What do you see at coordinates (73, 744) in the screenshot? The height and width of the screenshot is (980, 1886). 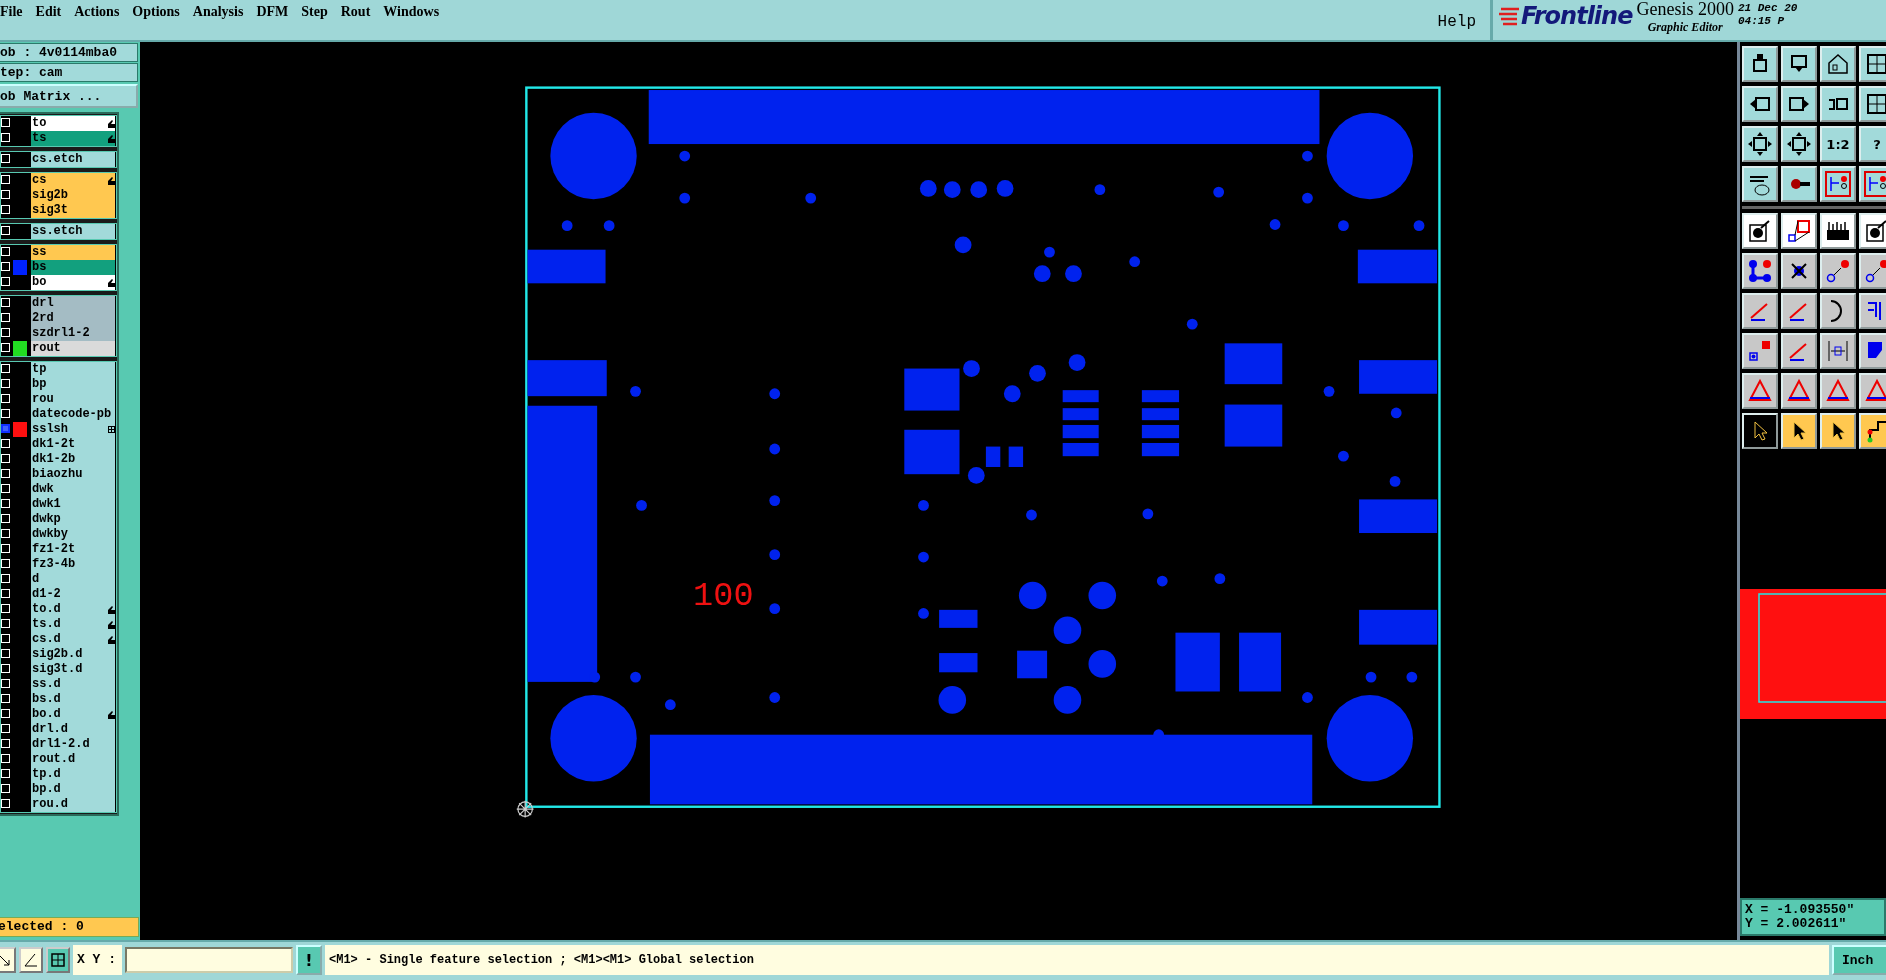 I see `layer-name: drl1-2.d` at bounding box center [73, 744].